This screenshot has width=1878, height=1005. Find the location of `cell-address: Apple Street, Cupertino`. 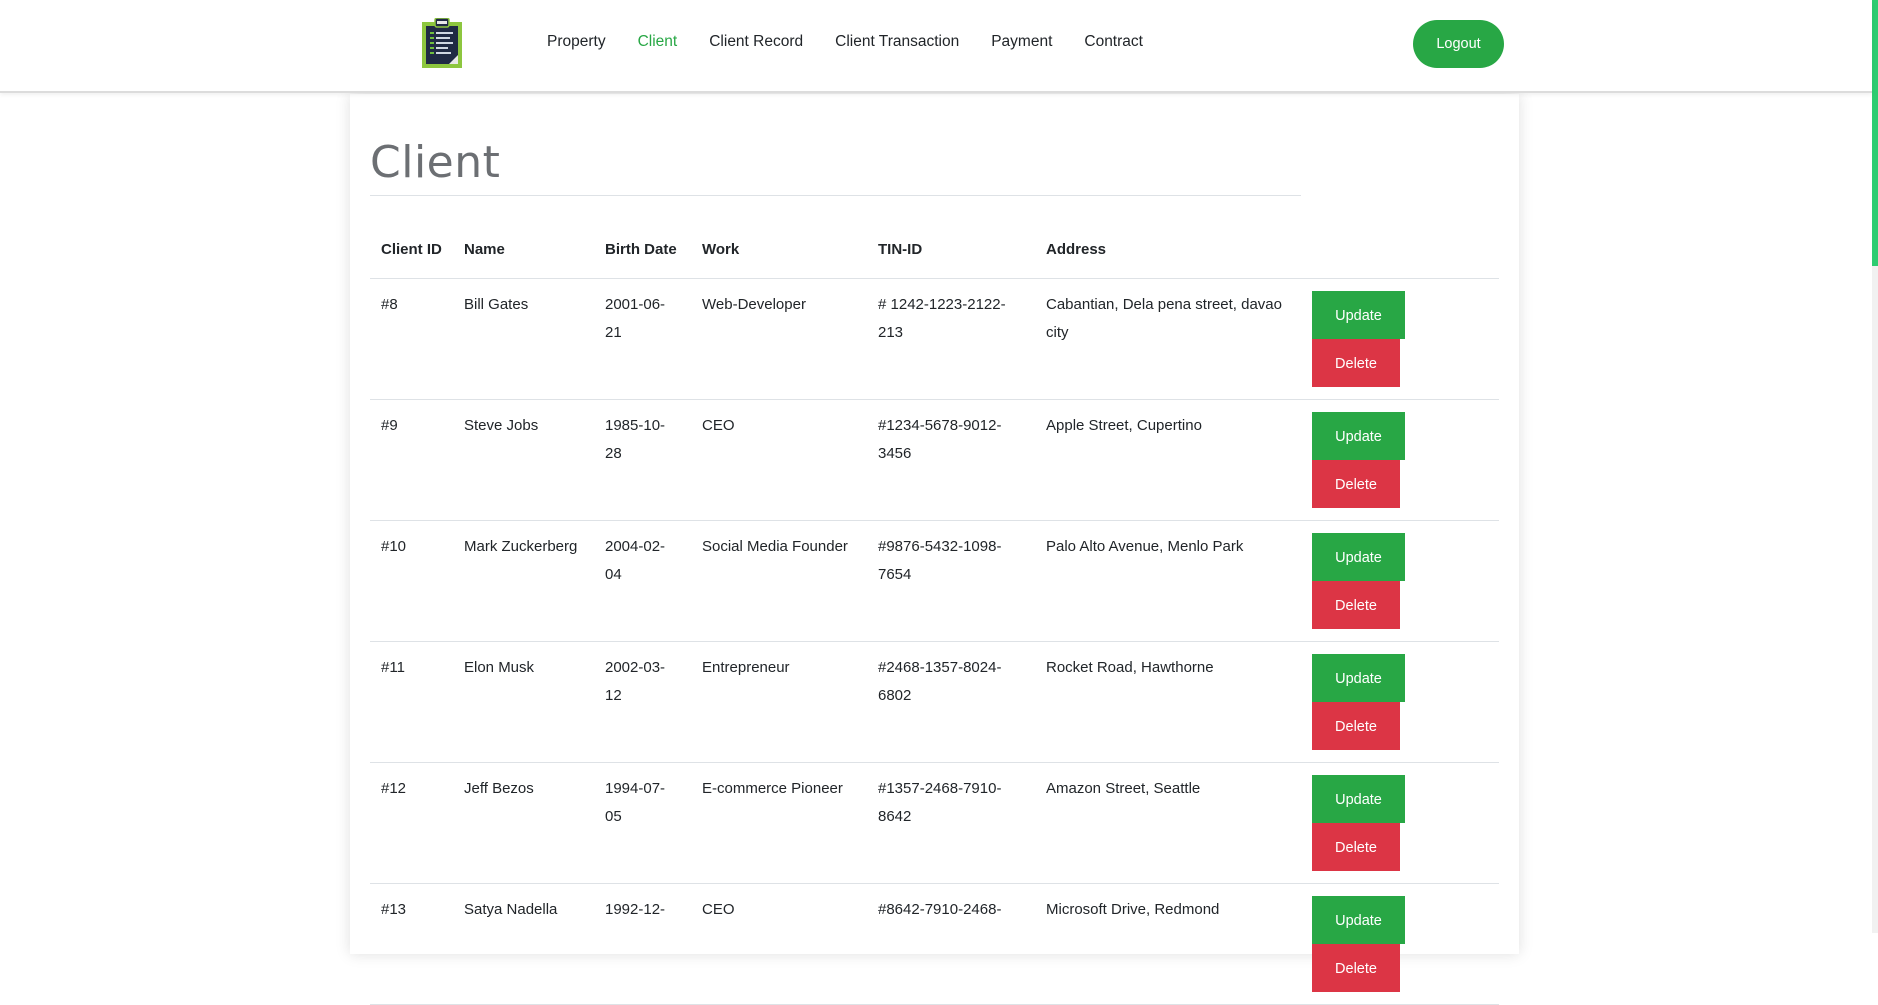

cell-address: Apple Street, Cupertino is located at coordinates (1168, 460).